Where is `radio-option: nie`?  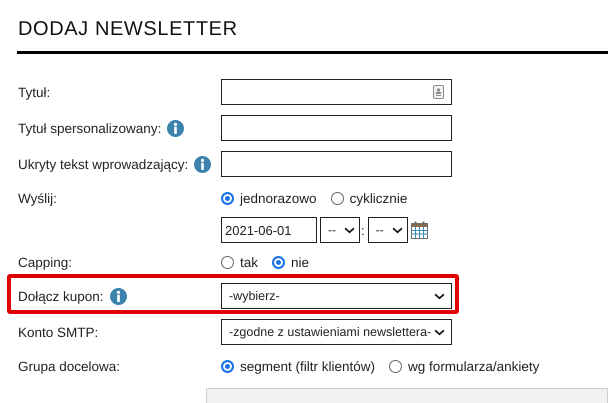 radio-option: nie is located at coordinates (291, 262).